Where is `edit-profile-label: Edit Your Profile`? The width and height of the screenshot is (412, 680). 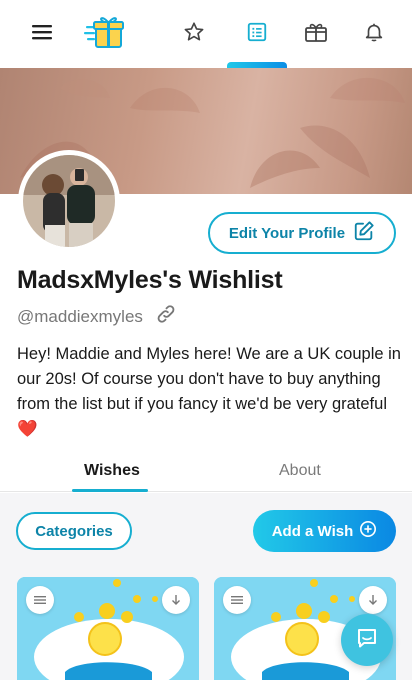 edit-profile-label: Edit Your Profile is located at coordinates (287, 233).